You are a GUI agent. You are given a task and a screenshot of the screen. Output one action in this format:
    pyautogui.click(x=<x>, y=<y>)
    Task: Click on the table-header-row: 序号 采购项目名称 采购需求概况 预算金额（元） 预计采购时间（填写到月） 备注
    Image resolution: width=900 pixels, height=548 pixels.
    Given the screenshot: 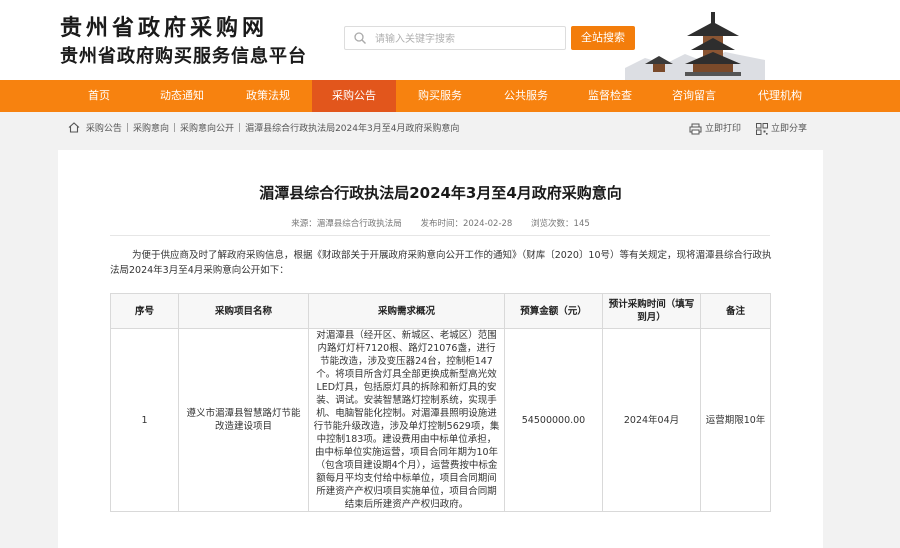 What is the action you would take?
    pyautogui.click(x=440, y=311)
    